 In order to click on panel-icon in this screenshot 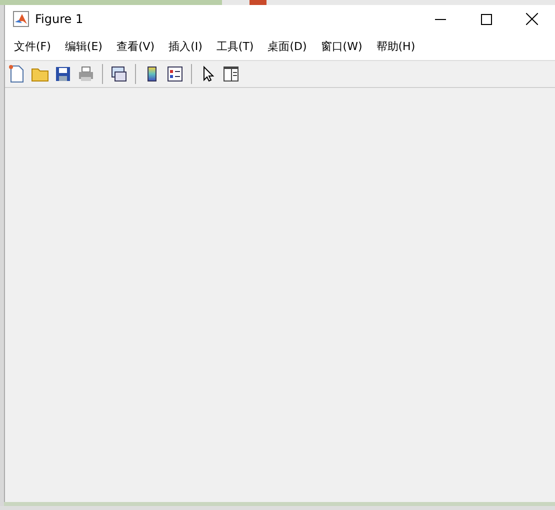, I will do `click(231, 74)`.